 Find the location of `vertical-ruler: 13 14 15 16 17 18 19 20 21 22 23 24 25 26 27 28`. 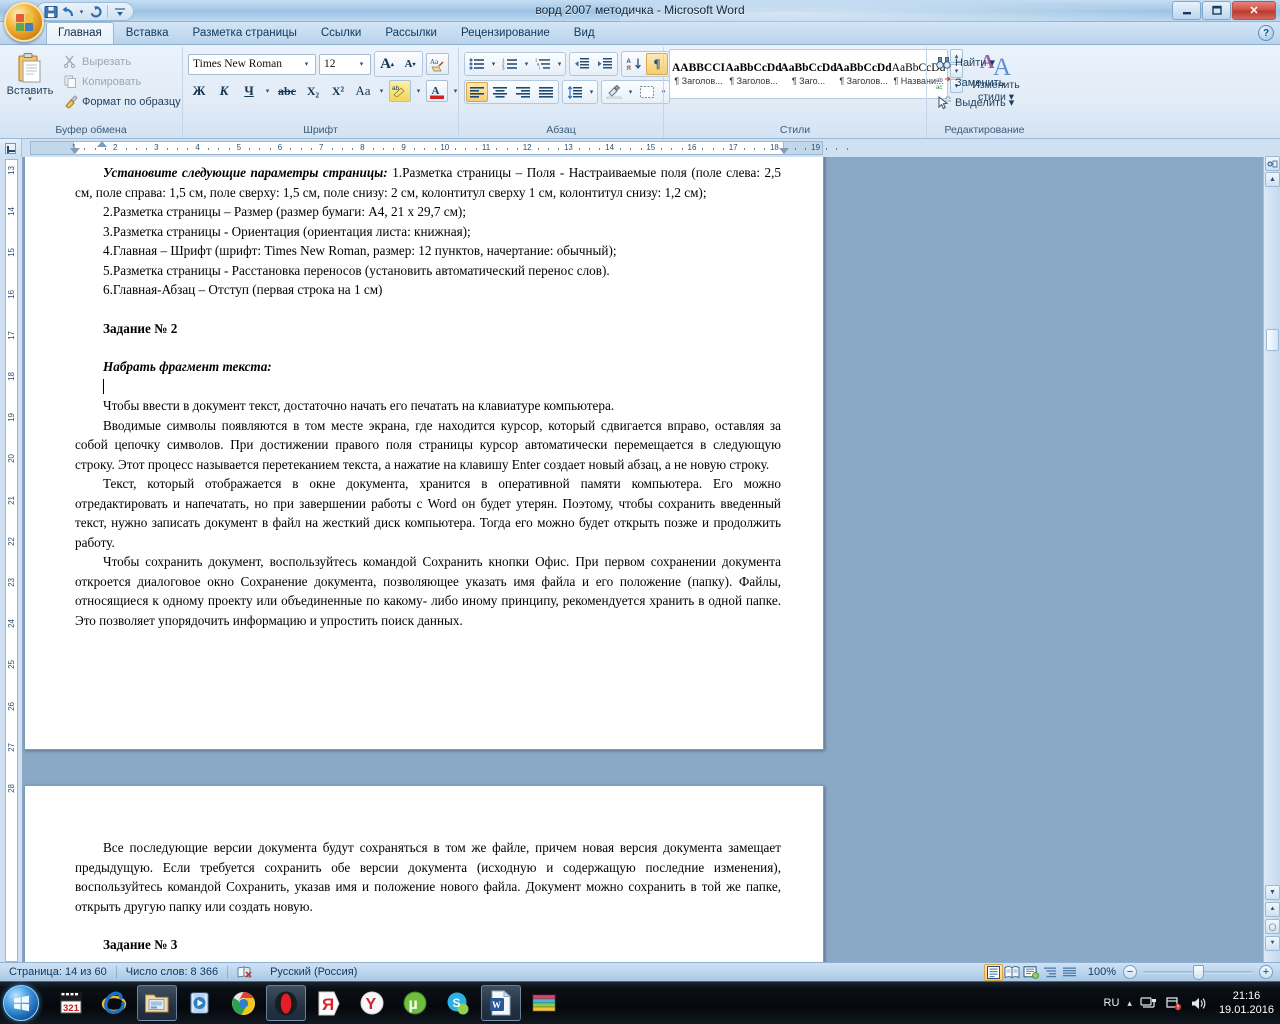

vertical-ruler: 13 14 15 16 17 18 19 20 21 22 23 24 25 26 27 28 is located at coordinates (11, 560).